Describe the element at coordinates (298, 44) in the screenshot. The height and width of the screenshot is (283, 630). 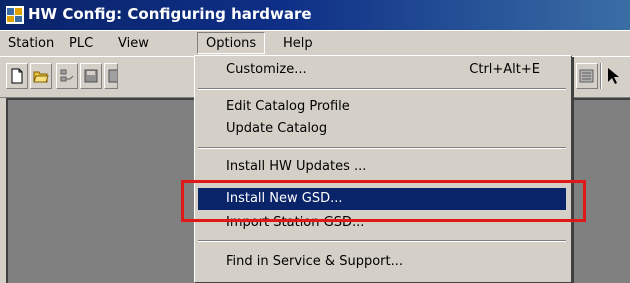
I see `menu-help: Help` at that location.